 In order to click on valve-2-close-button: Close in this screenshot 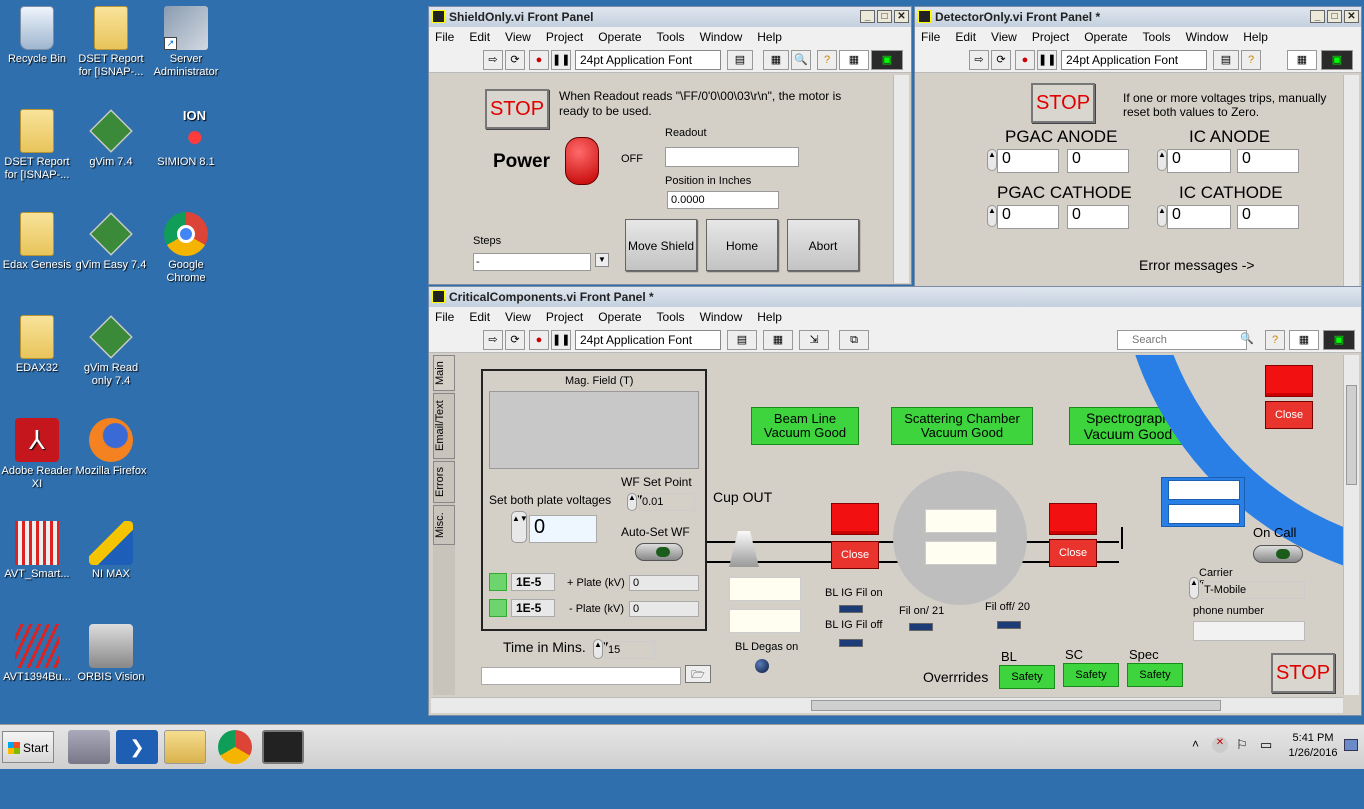, I will do `click(1073, 553)`.